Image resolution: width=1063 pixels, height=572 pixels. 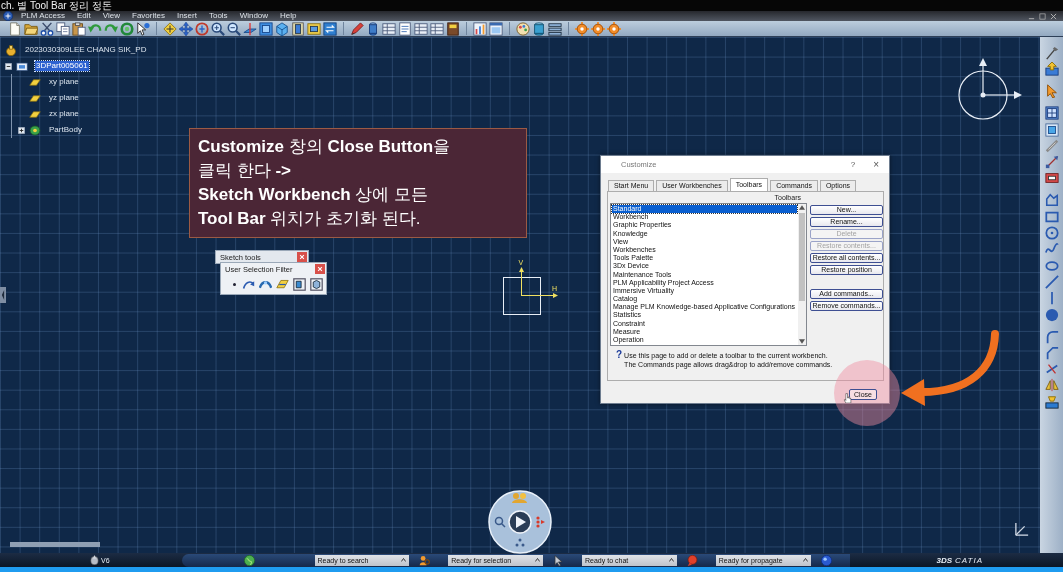 I want to click on polyline-icon, so click(x=1051, y=200).